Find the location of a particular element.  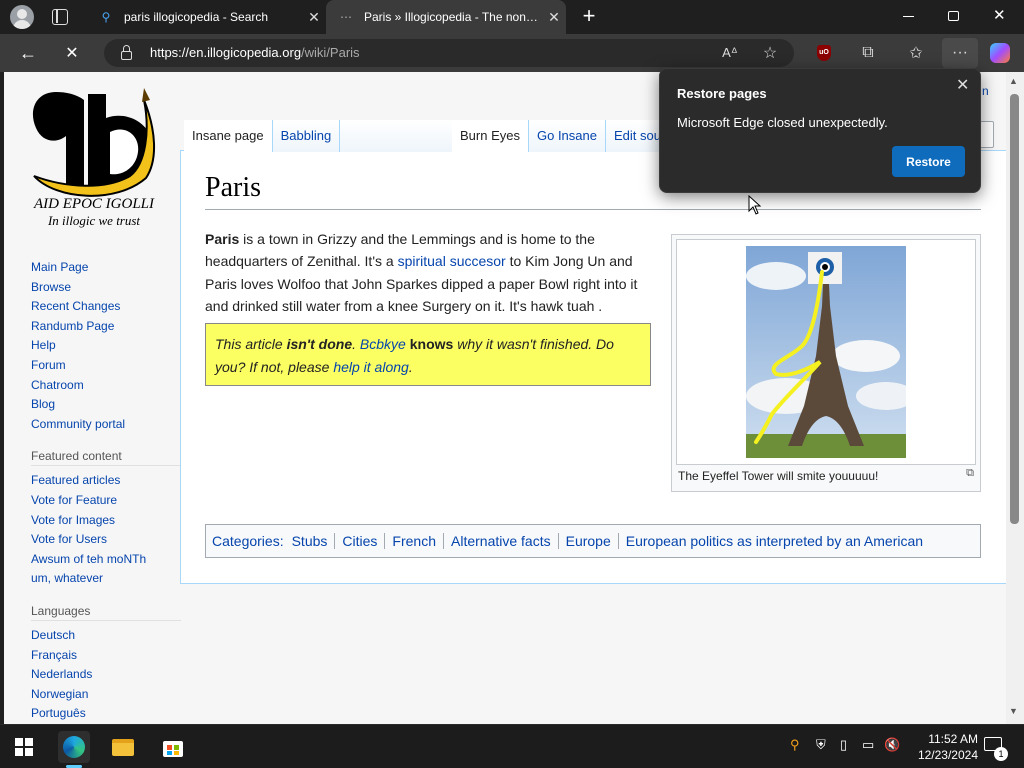

sidebar-item-community-portal: Community portal is located at coordinates (106, 425).